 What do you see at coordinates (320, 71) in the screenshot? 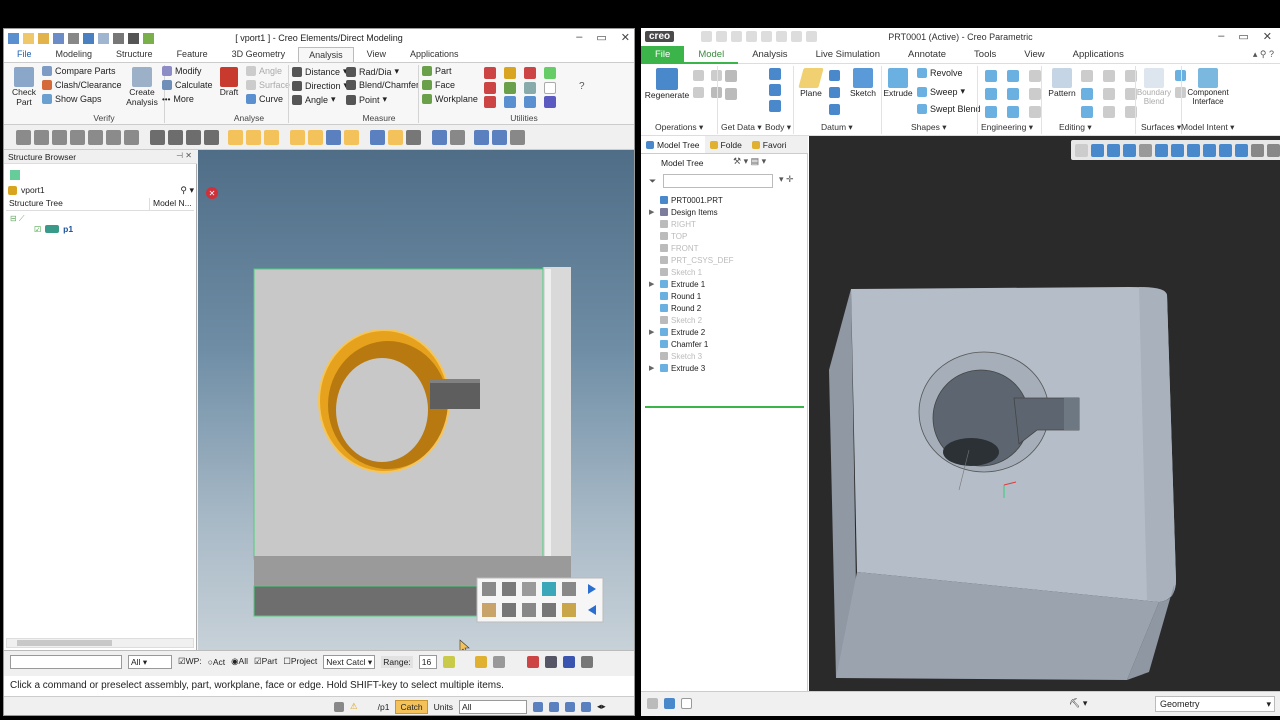
I see `distance-button: Distance▾` at bounding box center [320, 71].